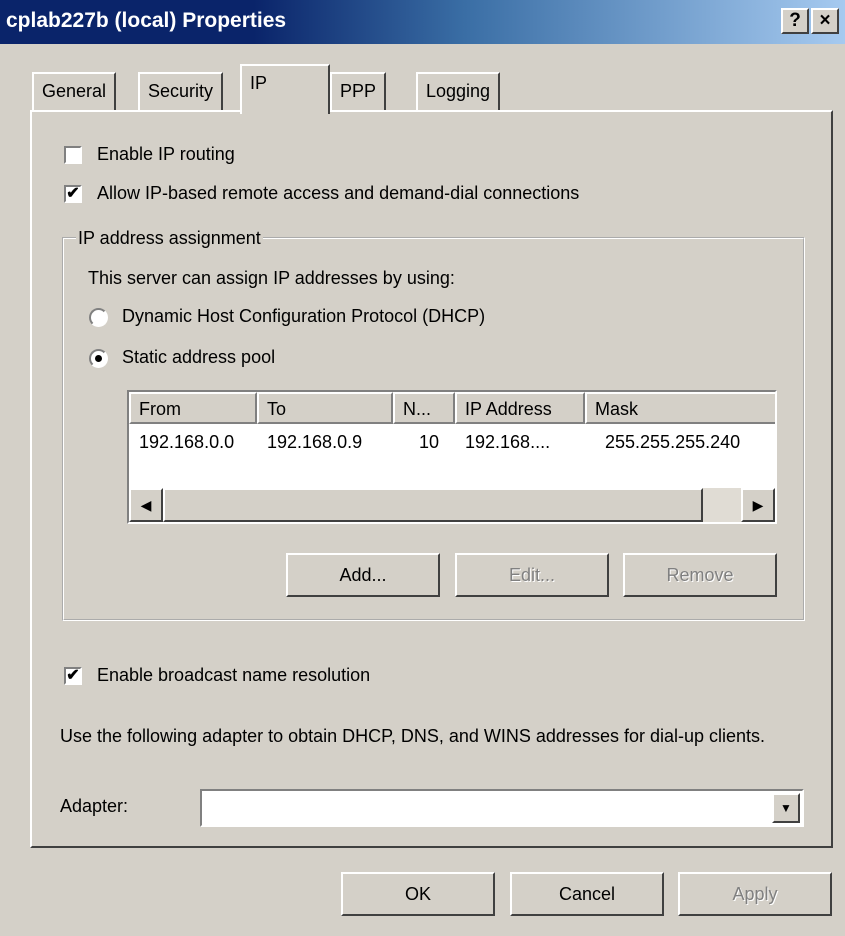 This screenshot has height=936, width=845. What do you see at coordinates (795, 21) in the screenshot?
I see `help-button: ?` at bounding box center [795, 21].